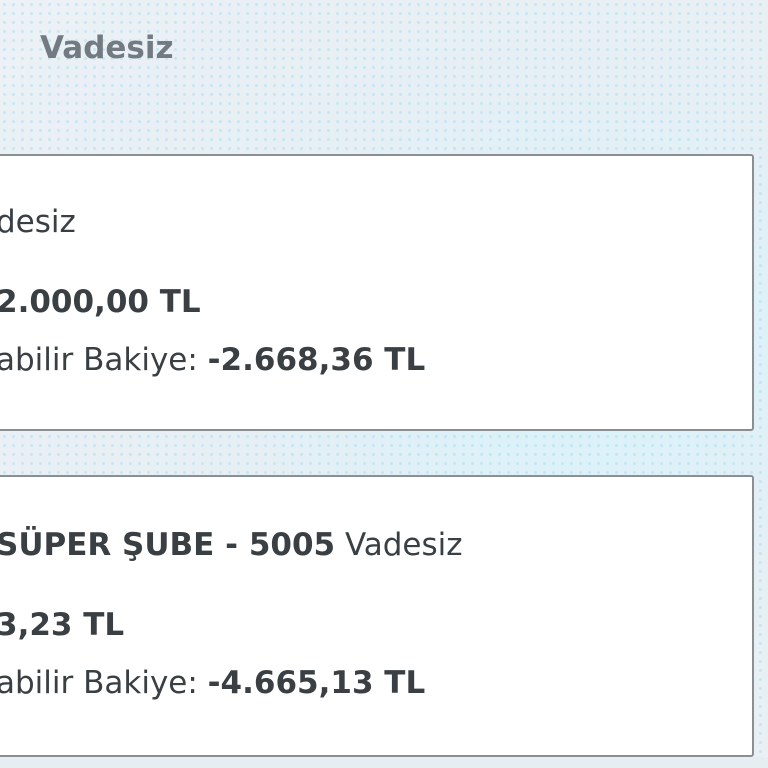 The image size is (768, 768). I want to click on next-card-edge, so click(384, 762).